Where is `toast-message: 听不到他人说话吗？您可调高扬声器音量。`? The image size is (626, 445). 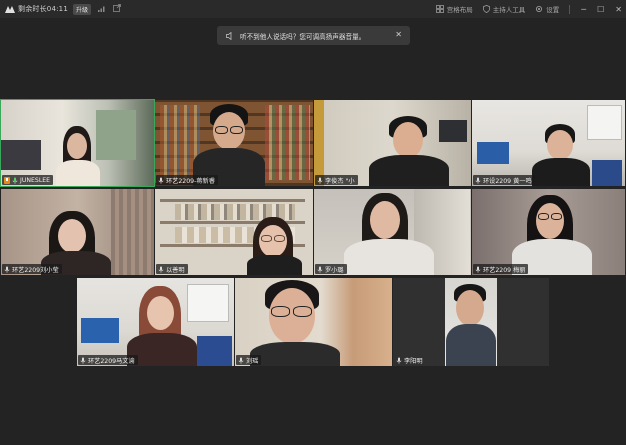
toast-message: 听不到他人说话吗？您可调高扬声器音量。 is located at coordinates (303, 36).